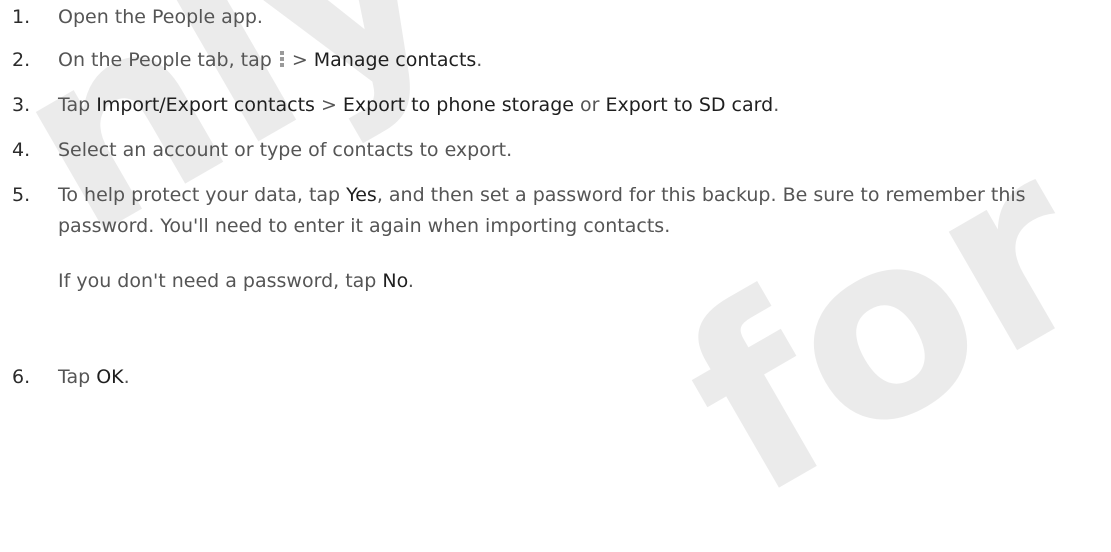  I want to click on step-text-part: If you don't need a password, tap, so click(220, 281).